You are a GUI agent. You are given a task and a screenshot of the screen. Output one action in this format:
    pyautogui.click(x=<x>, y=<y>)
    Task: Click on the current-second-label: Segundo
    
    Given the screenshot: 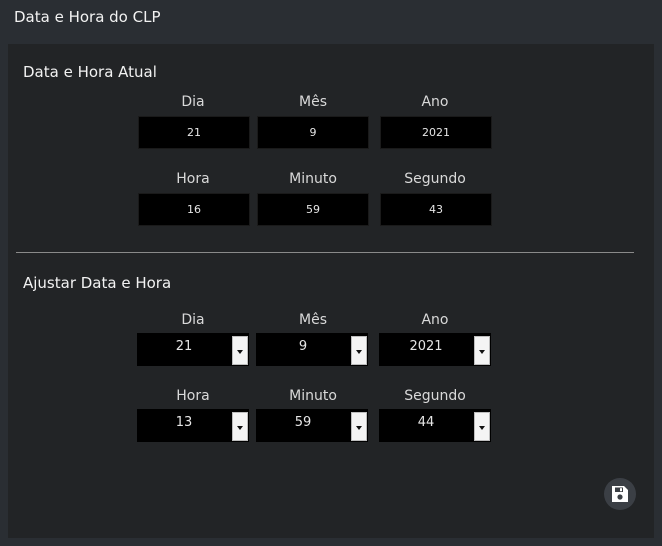 What is the action you would take?
    pyautogui.click(x=435, y=179)
    